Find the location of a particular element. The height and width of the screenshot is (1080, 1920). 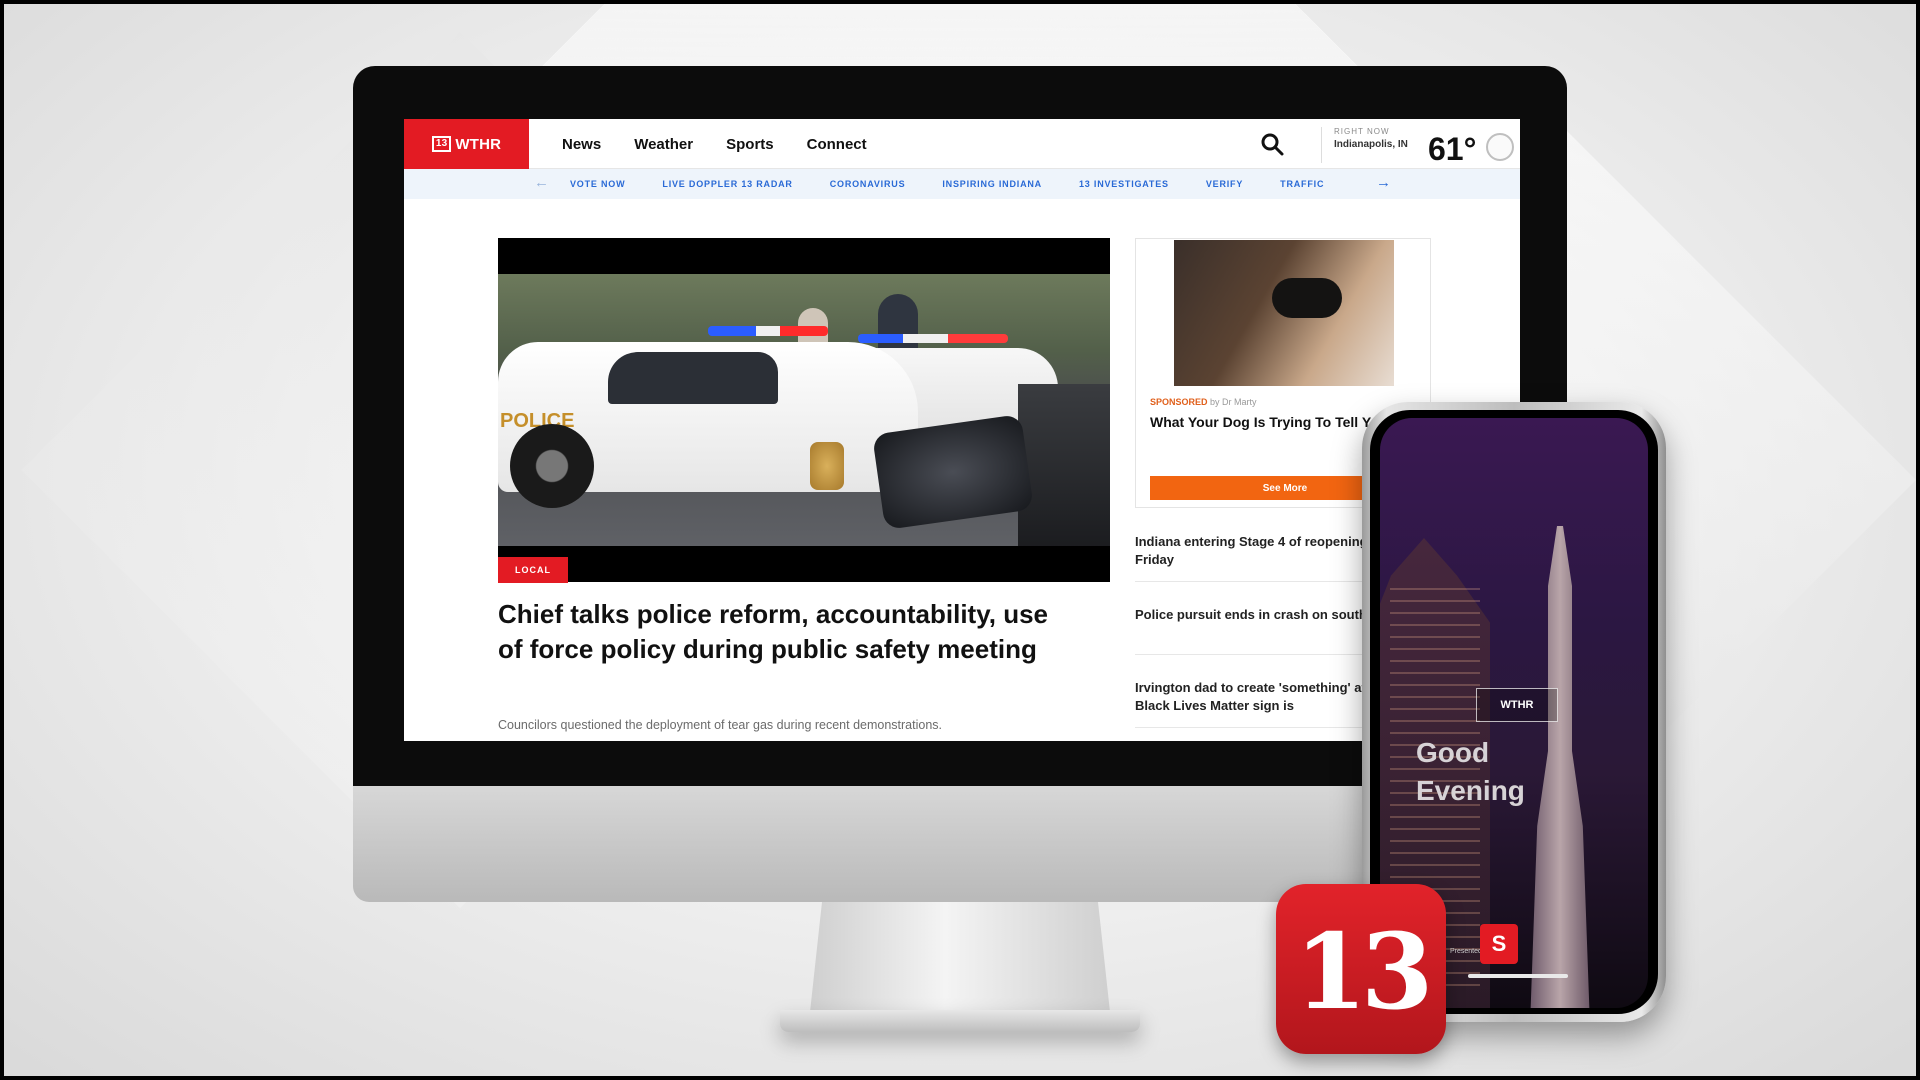

monitor-stand-foot is located at coordinates (960, 1021).